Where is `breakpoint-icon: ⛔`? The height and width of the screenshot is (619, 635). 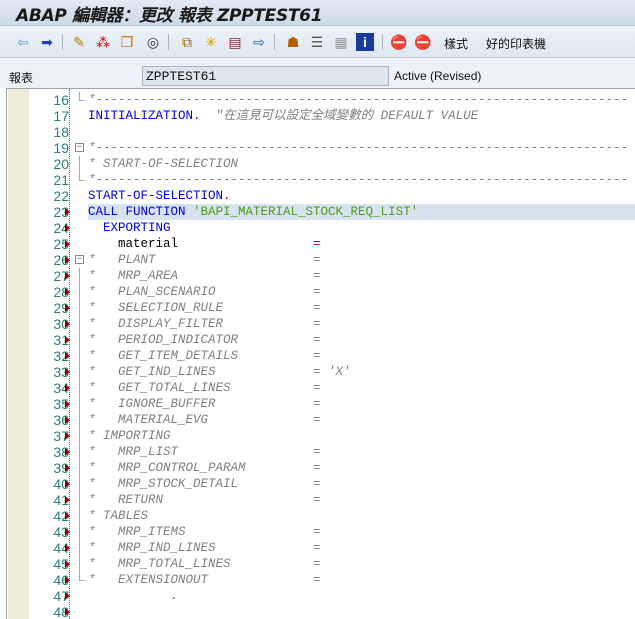 breakpoint-icon: ⛔ is located at coordinates (399, 42).